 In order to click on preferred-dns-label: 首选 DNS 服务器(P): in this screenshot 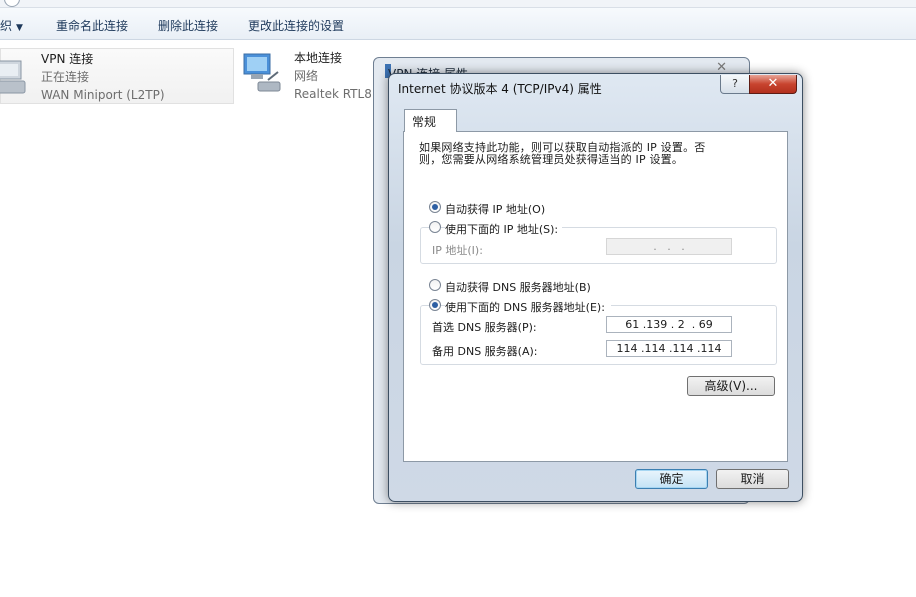, I will do `click(484, 327)`.